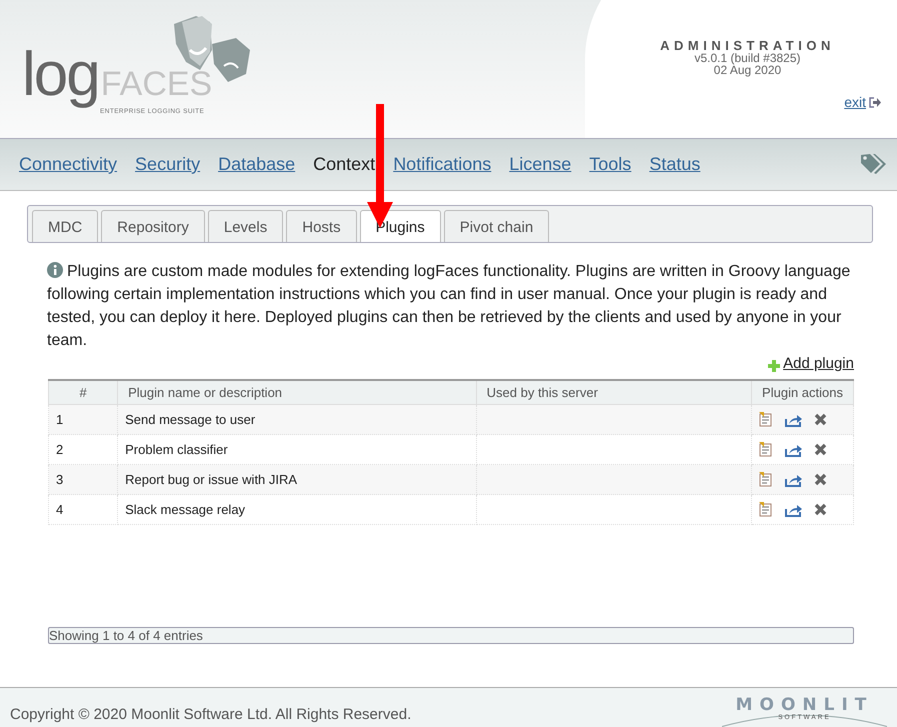 The width and height of the screenshot is (897, 727). Describe the element at coordinates (875, 102) in the screenshot. I see `exit-icon` at that location.